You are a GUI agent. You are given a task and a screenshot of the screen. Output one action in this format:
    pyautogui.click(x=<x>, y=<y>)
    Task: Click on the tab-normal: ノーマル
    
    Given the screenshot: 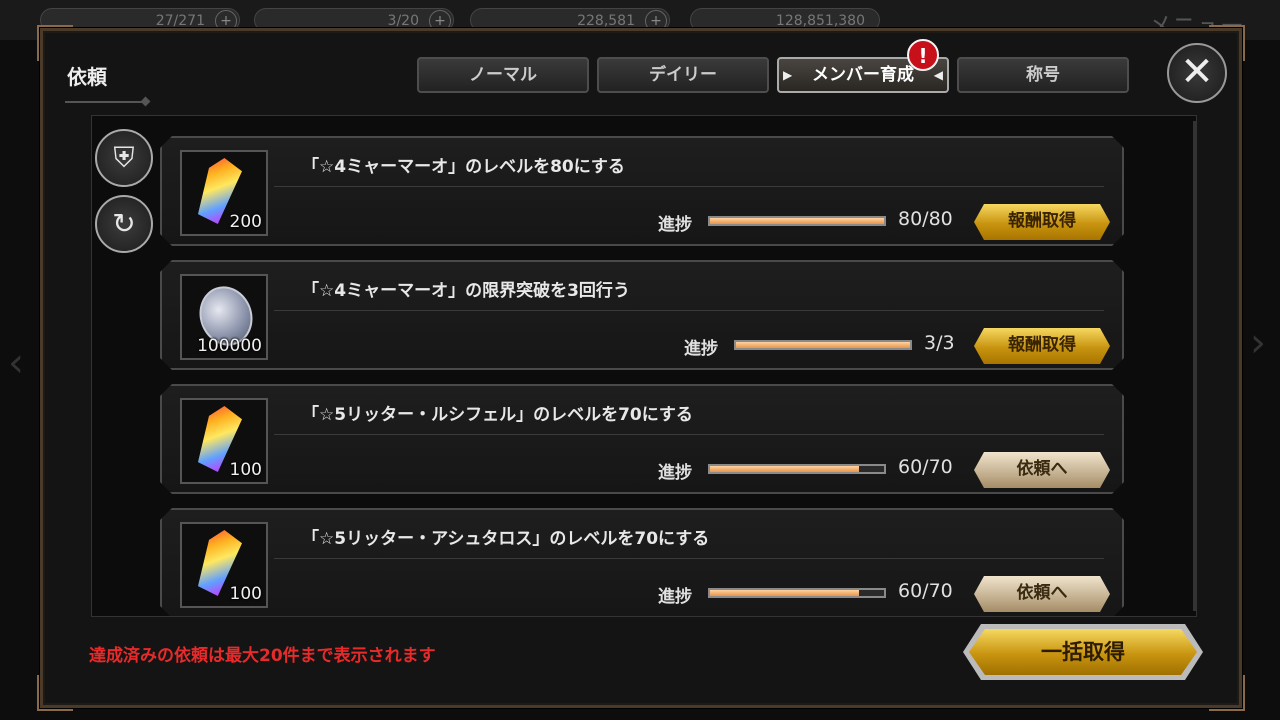 What is the action you would take?
    pyautogui.click(x=503, y=75)
    